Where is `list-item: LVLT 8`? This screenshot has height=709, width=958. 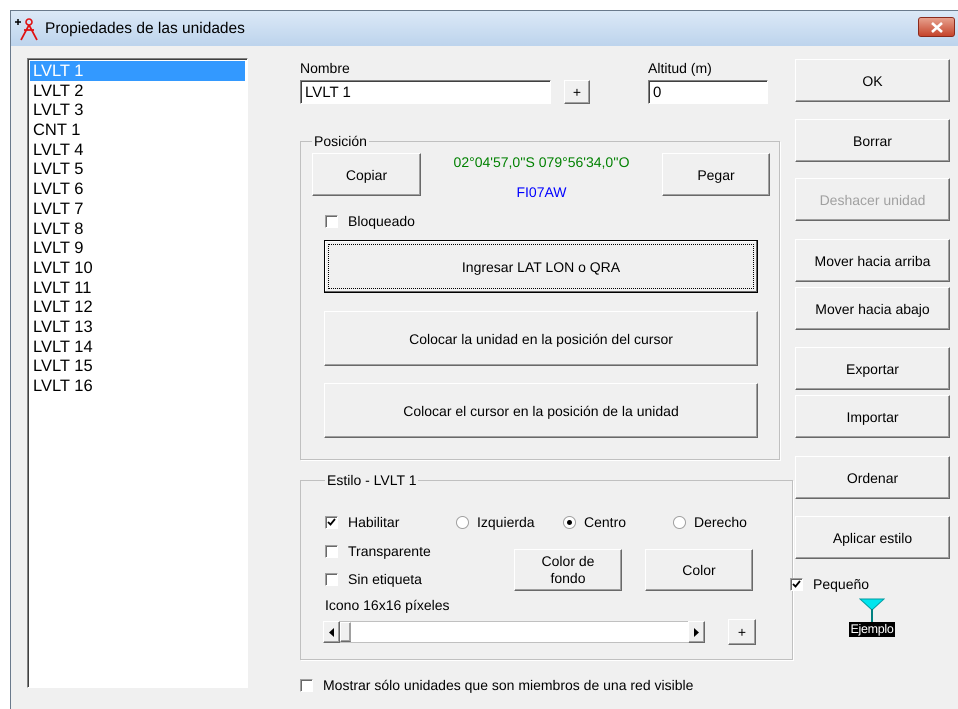 list-item: LVLT 8 is located at coordinates (137, 228).